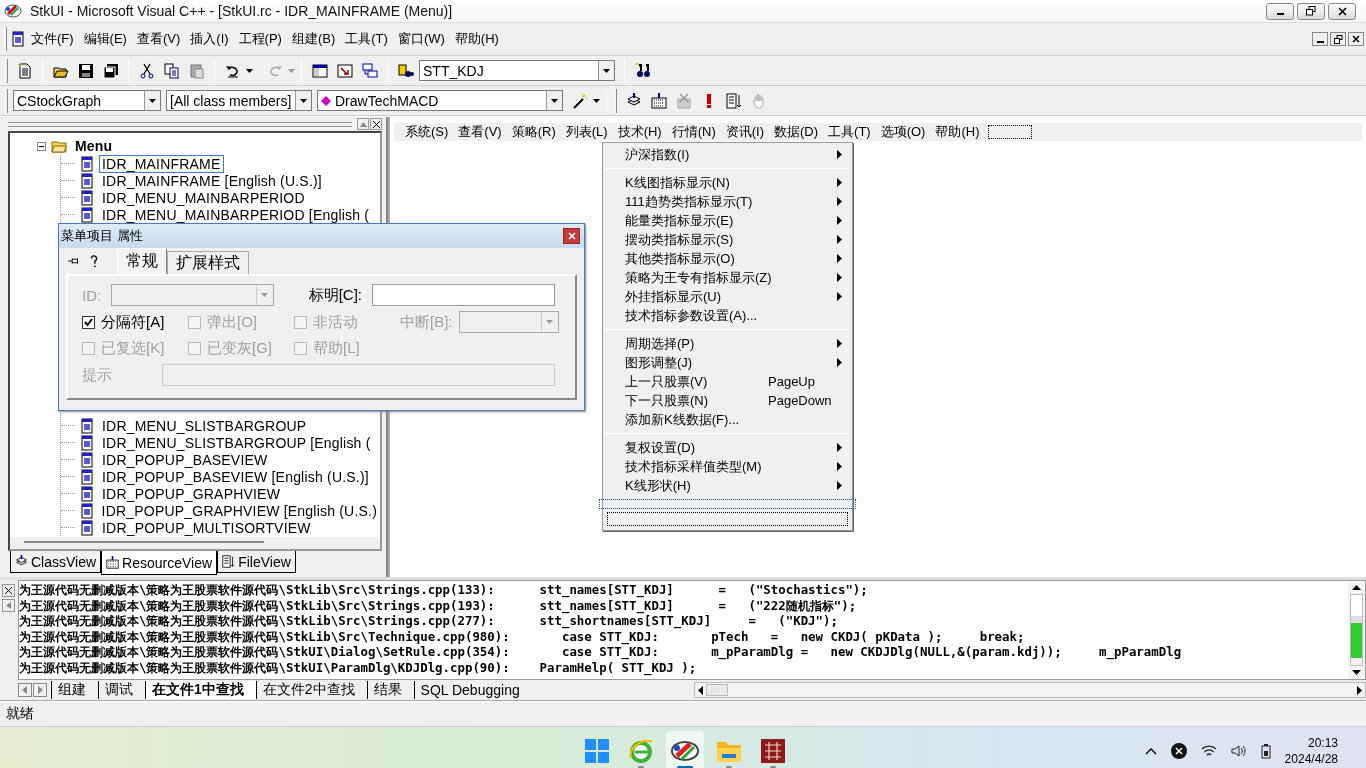 The height and width of the screenshot is (768, 1366). I want to click on tree-item: IDR_MENU_SLISTBARGROUP [English (, so click(236, 442).